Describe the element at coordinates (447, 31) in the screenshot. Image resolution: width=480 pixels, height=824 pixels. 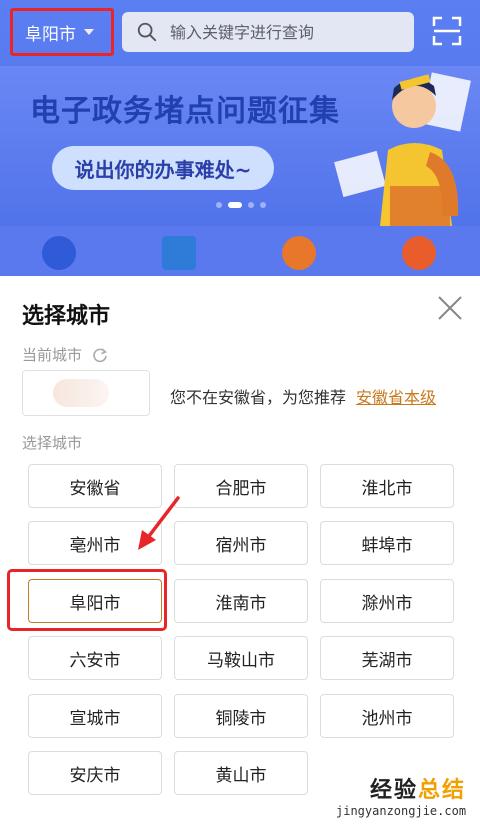
I see `scan-icon` at that location.